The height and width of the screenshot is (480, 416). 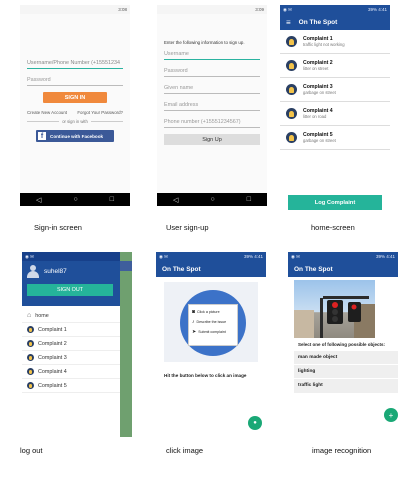 I want to click on drawer-header: suhel87 SIGN OUT, so click(x=71, y=283).